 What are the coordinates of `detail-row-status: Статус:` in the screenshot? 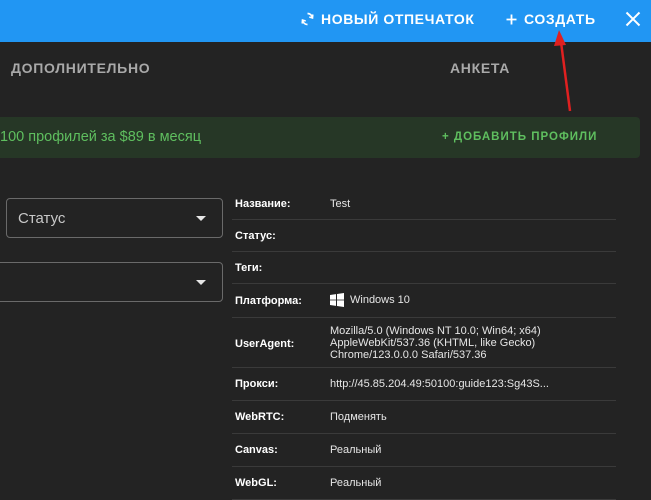 It's located at (424, 236).